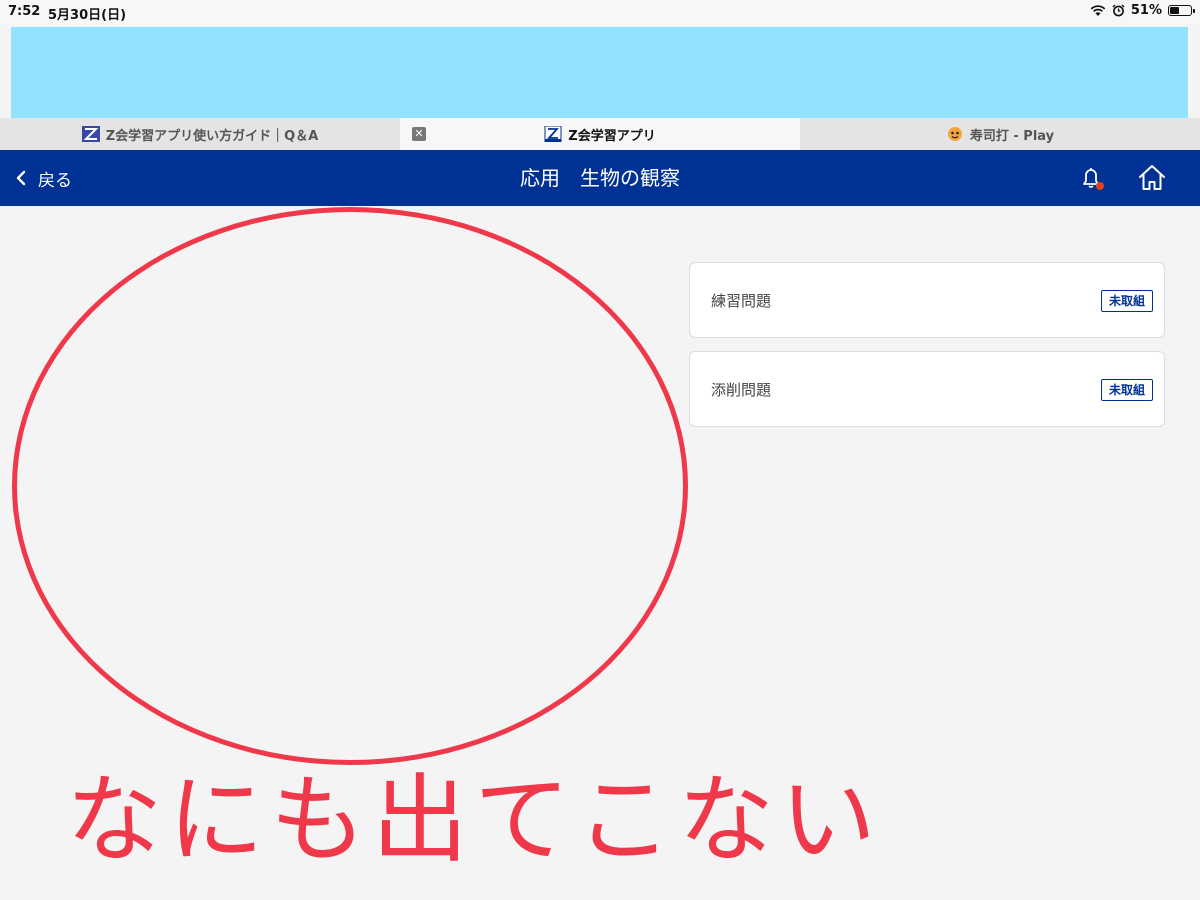  I want to click on app-header: 戻る 応用 生物の観察, so click(600, 178).